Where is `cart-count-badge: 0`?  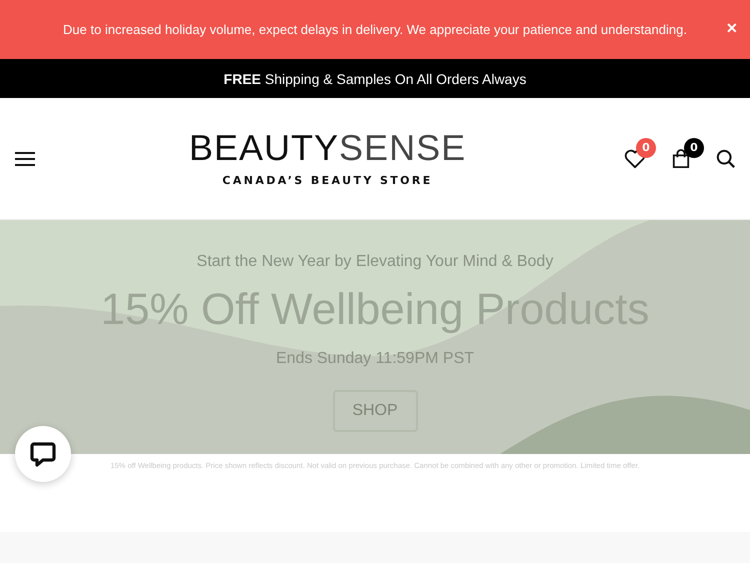 cart-count-badge: 0 is located at coordinates (694, 148).